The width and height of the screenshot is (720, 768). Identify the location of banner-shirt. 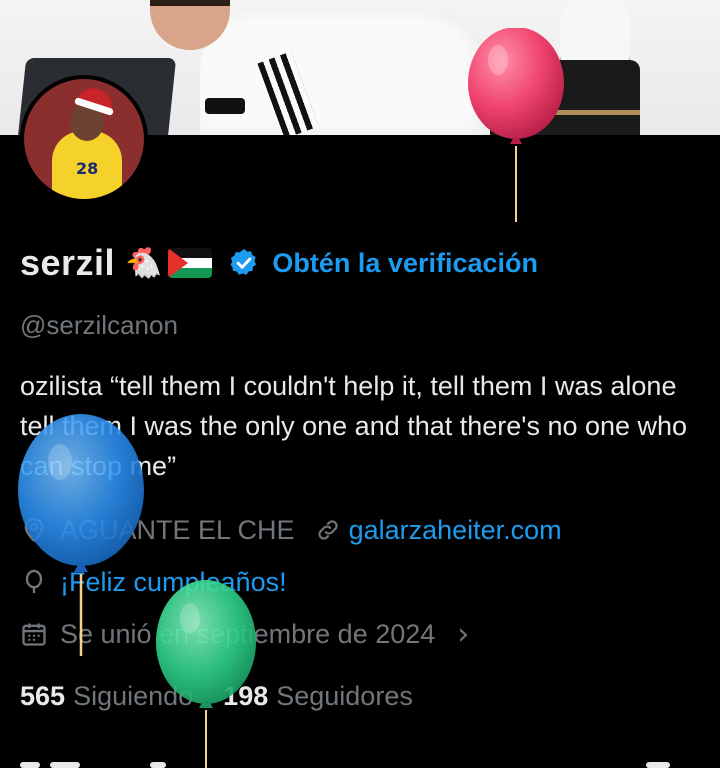
(345, 72).